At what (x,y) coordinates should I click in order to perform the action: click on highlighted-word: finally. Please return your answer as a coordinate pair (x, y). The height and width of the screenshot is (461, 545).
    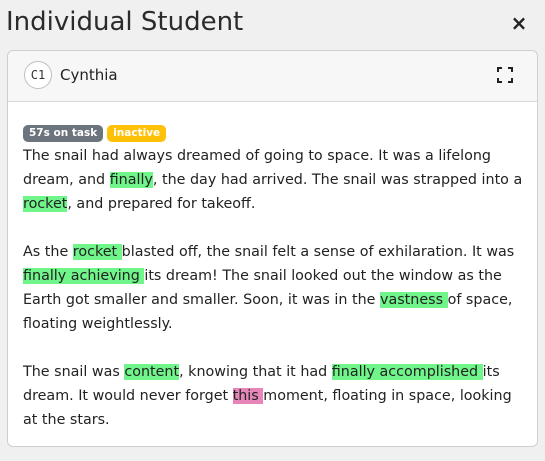
    Looking at the image, I should click on (131, 180).